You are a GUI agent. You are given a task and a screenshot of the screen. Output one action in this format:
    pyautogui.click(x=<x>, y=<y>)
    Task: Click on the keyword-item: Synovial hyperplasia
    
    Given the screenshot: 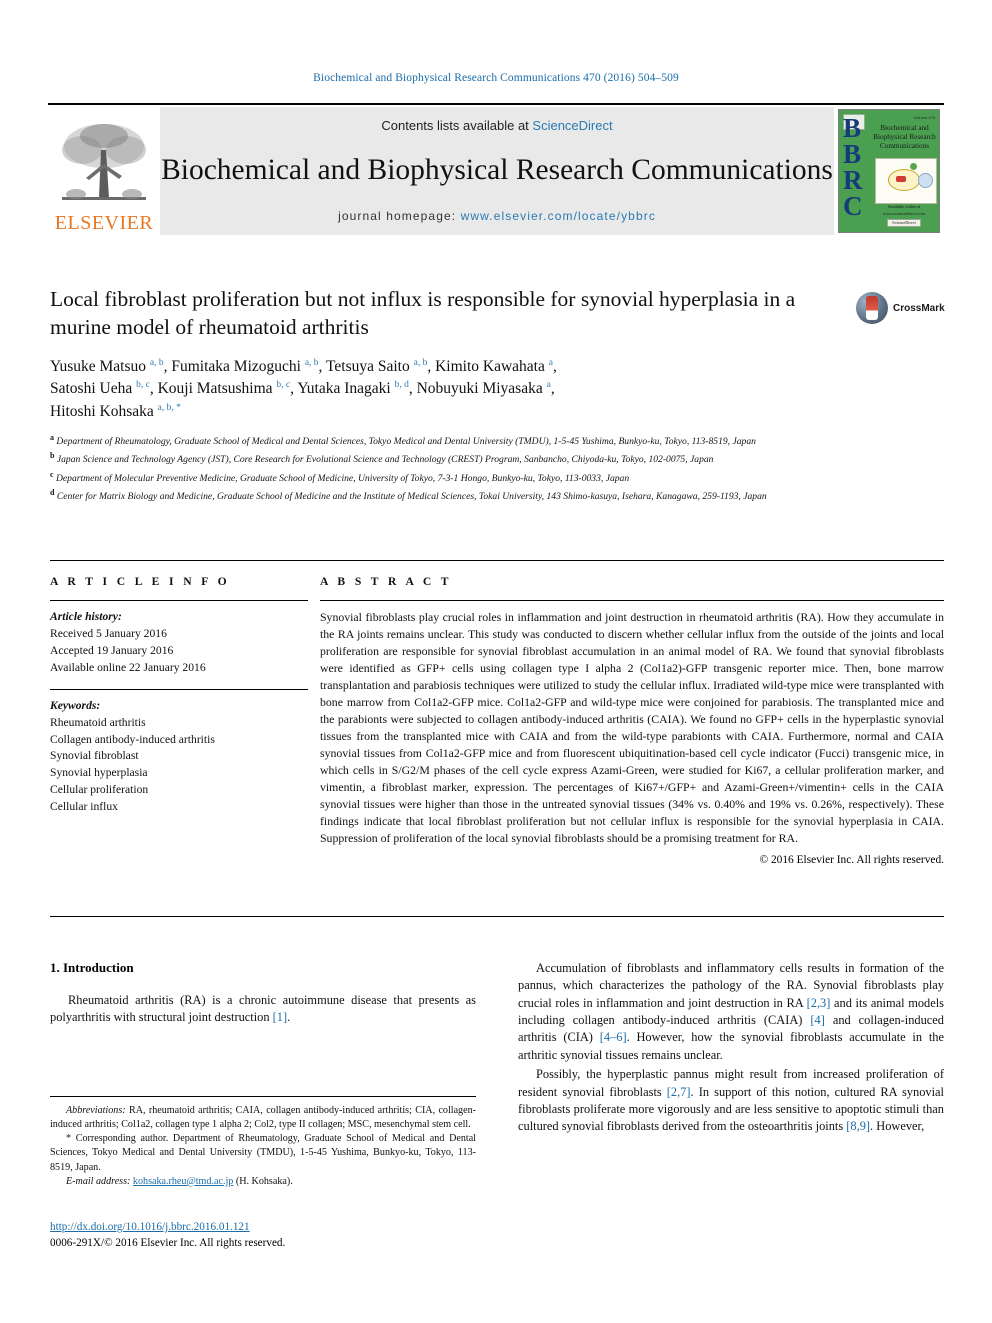 What is the action you would take?
    pyautogui.click(x=99, y=773)
    